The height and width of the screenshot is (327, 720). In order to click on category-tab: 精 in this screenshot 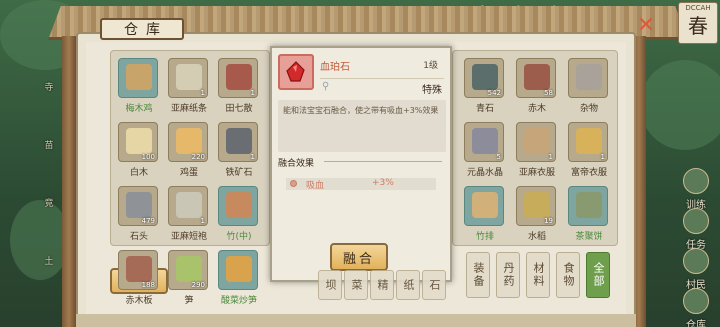, I will do `click(382, 285)`.